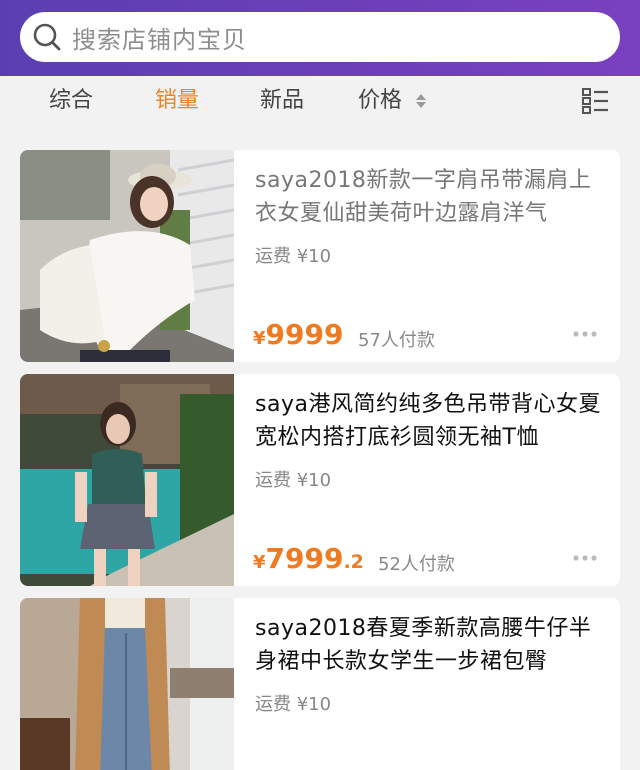  What do you see at coordinates (595, 101) in the screenshot?
I see `list-layout-icon` at bounding box center [595, 101].